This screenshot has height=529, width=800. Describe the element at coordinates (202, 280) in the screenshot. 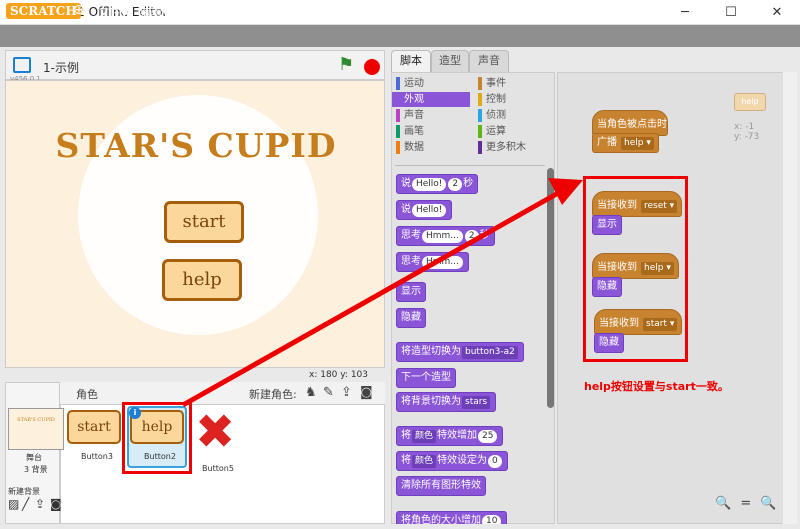

I see `stage-help-sprite: help` at that location.